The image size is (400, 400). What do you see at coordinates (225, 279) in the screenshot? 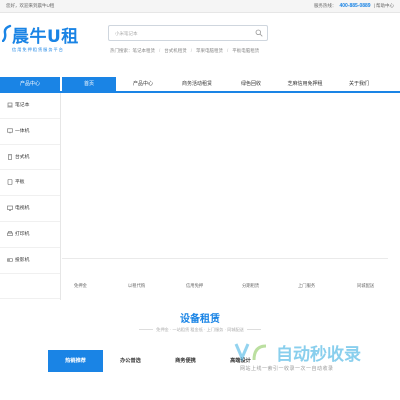
I see `service-features: 免押金 以租代购 信用免押 分期租赁 上门服务 同城配送` at bounding box center [225, 279].